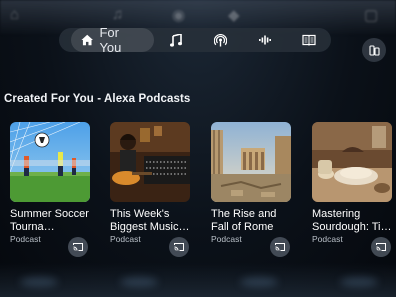  What do you see at coordinates (97, 99) in the screenshot?
I see `section-title: Created For You - Alexa Podcasts` at bounding box center [97, 99].